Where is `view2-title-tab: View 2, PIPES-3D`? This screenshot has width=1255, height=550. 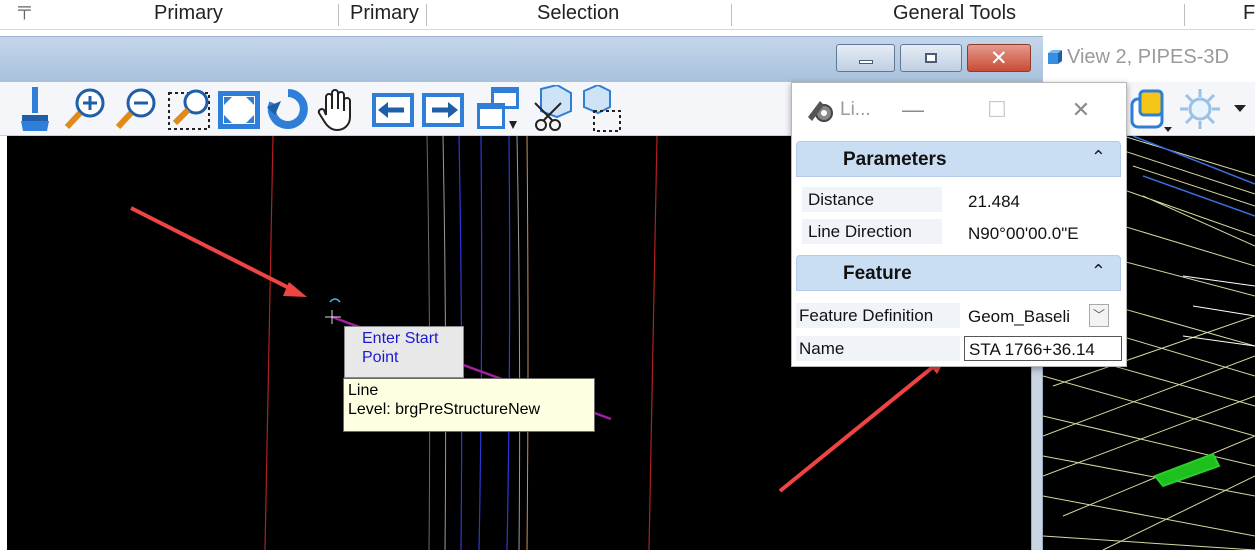
view2-title-tab: View 2, PIPES-3D is located at coordinates (1149, 59).